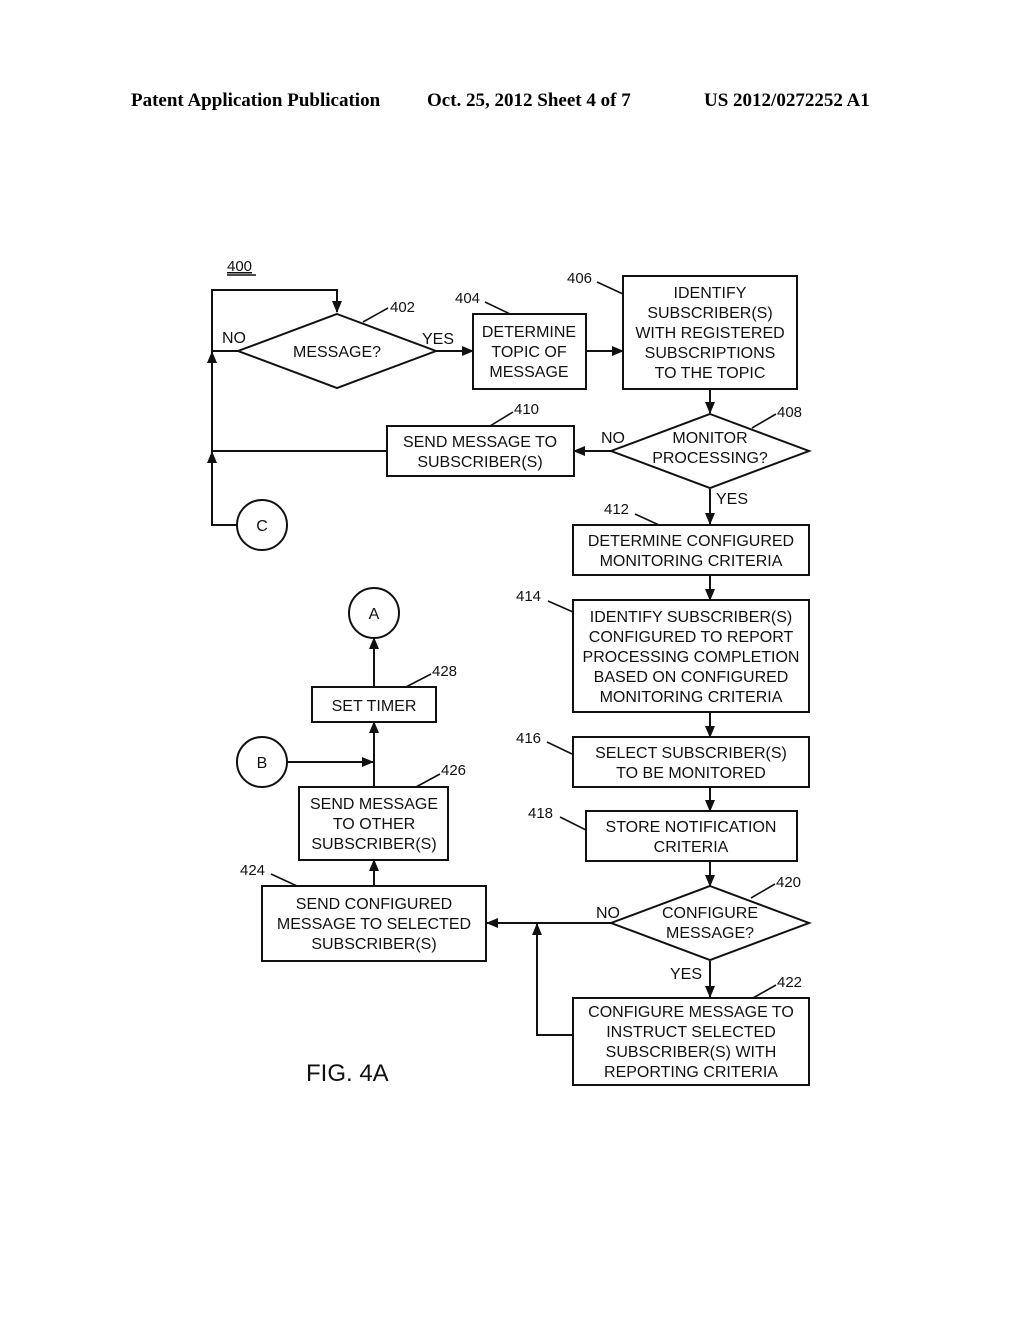  What do you see at coordinates (709, 313) in the screenshot?
I see `node-406-line: SUBSCRIBER(S)` at bounding box center [709, 313].